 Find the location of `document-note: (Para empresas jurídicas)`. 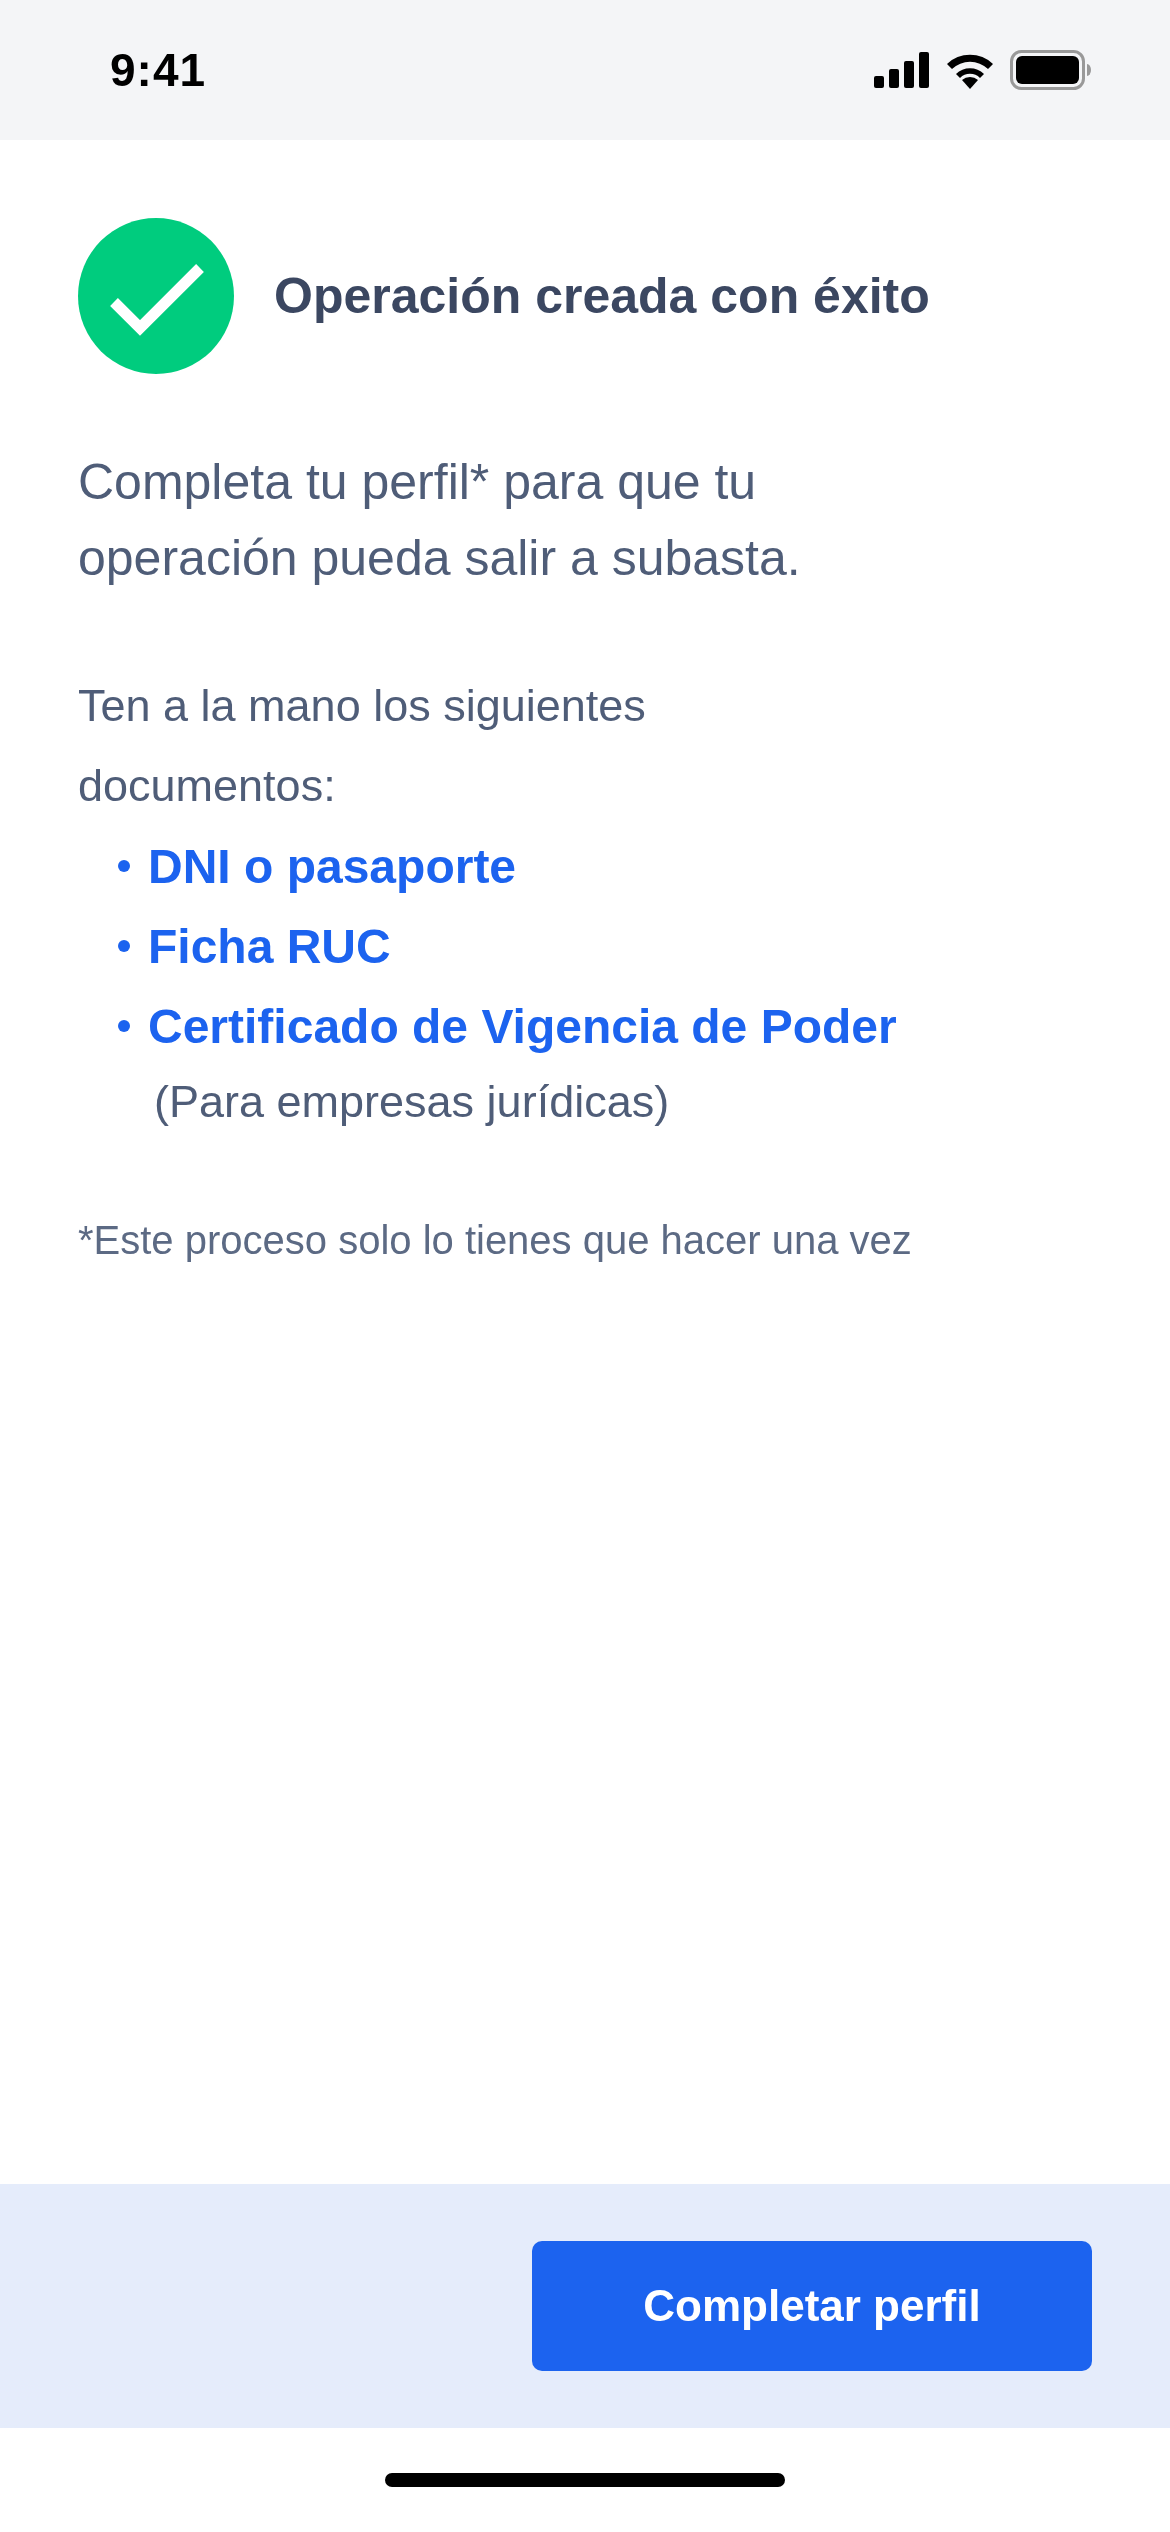

document-note: (Para empresas jurídicas) is located at coordinates (412, 1102).